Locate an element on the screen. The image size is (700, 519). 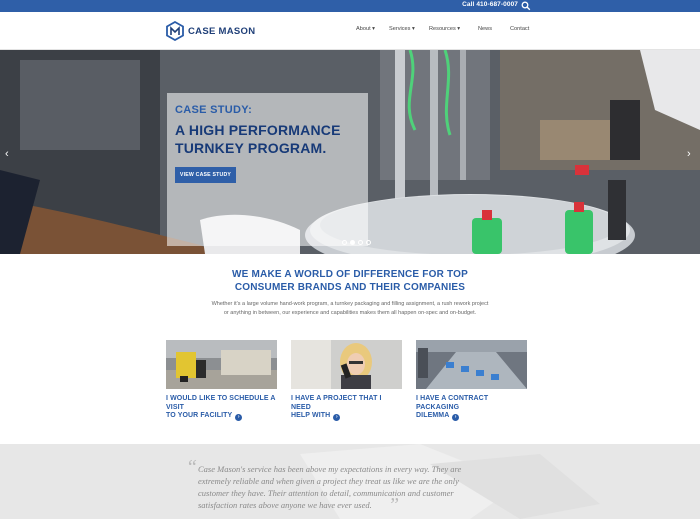
nav-contact: Contact is located at coordinates (519, 29).